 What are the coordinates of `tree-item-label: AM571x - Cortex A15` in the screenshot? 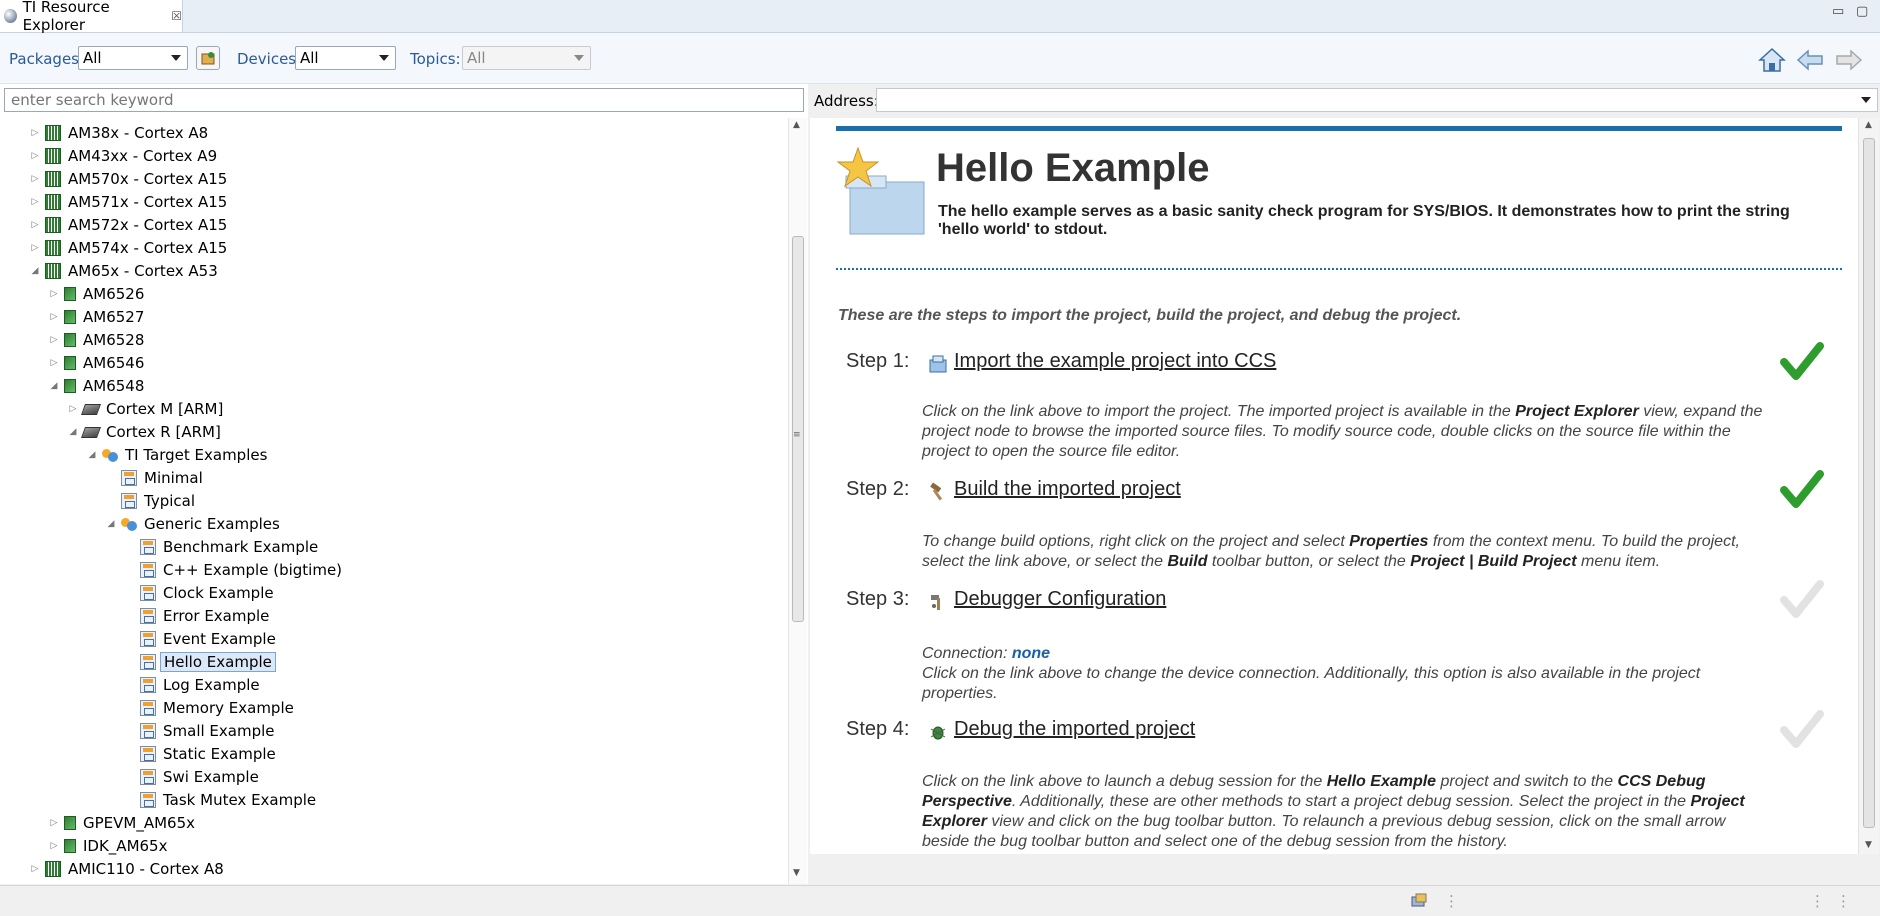 It's located at (148, 202).